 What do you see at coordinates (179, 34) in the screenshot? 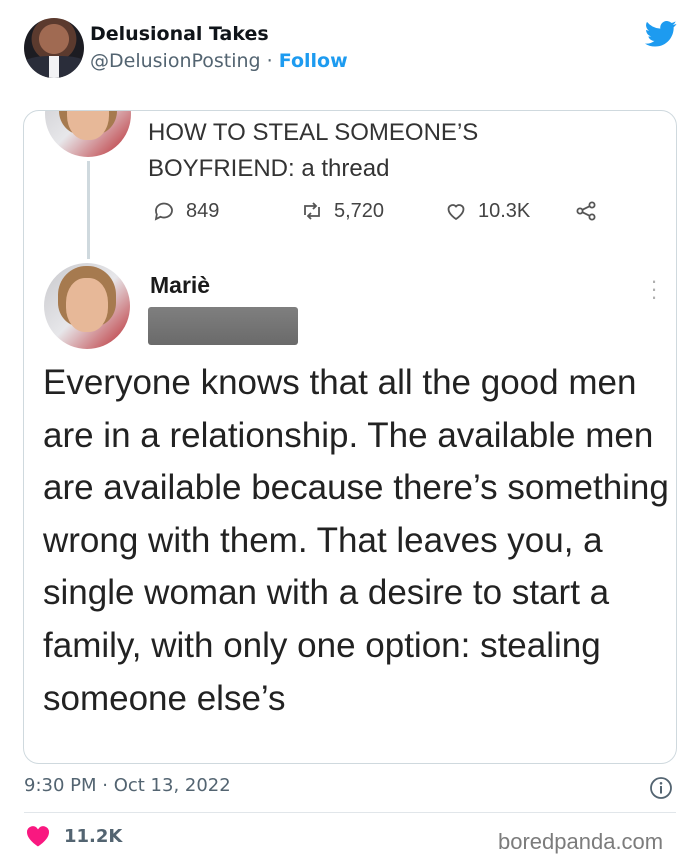
I see `author-name: Delusional Takes` at bounding box center [179, 34].